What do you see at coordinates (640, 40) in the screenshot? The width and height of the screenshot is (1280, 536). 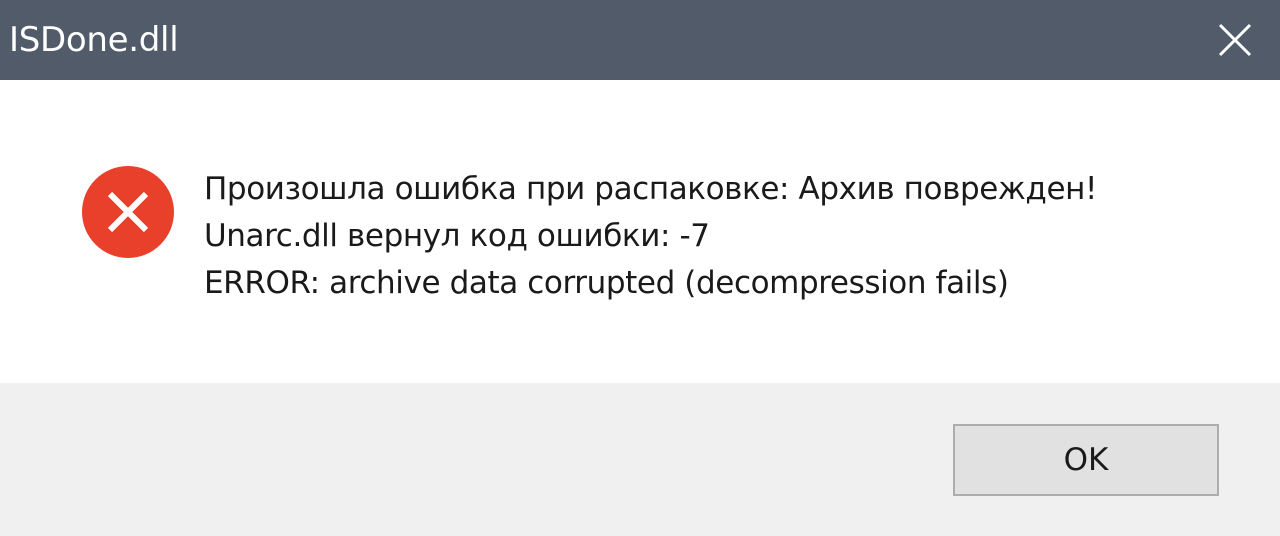 I see `title-bar: ISDone.dll` at bounding box center [640, 40].